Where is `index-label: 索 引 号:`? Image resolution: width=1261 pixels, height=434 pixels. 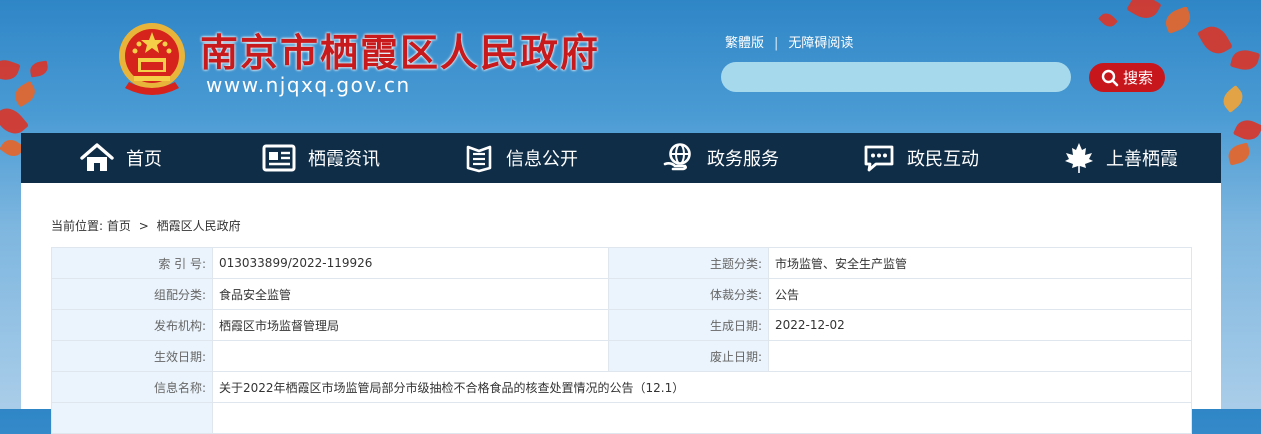
index-label: 索 引 号: is located at coordinates (132, 263).